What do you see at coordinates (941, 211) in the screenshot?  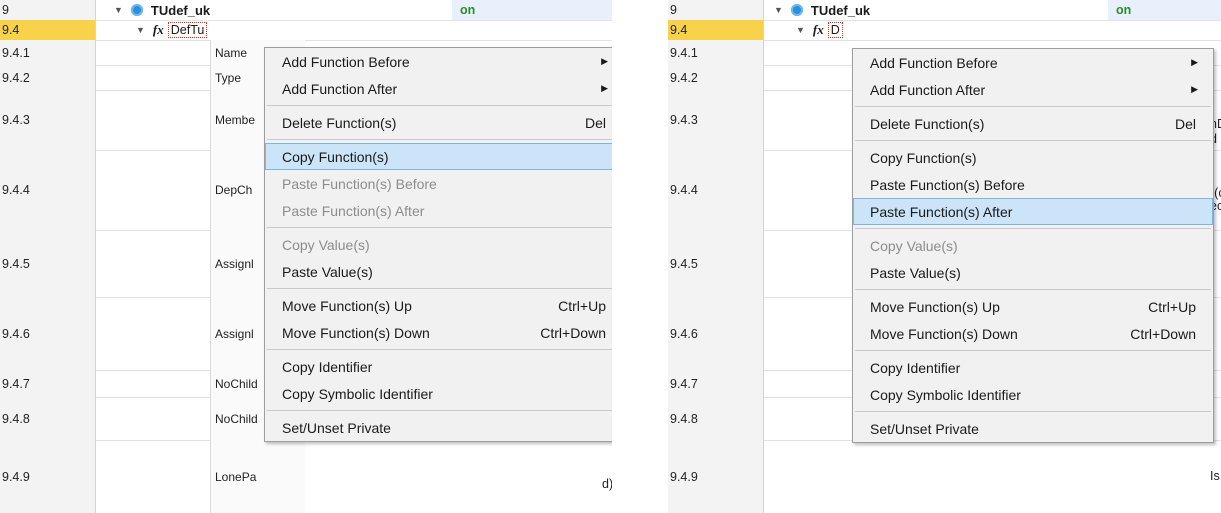 I see `menu-item-label: Paste Function(s) After` at bounding box center [941, 211].